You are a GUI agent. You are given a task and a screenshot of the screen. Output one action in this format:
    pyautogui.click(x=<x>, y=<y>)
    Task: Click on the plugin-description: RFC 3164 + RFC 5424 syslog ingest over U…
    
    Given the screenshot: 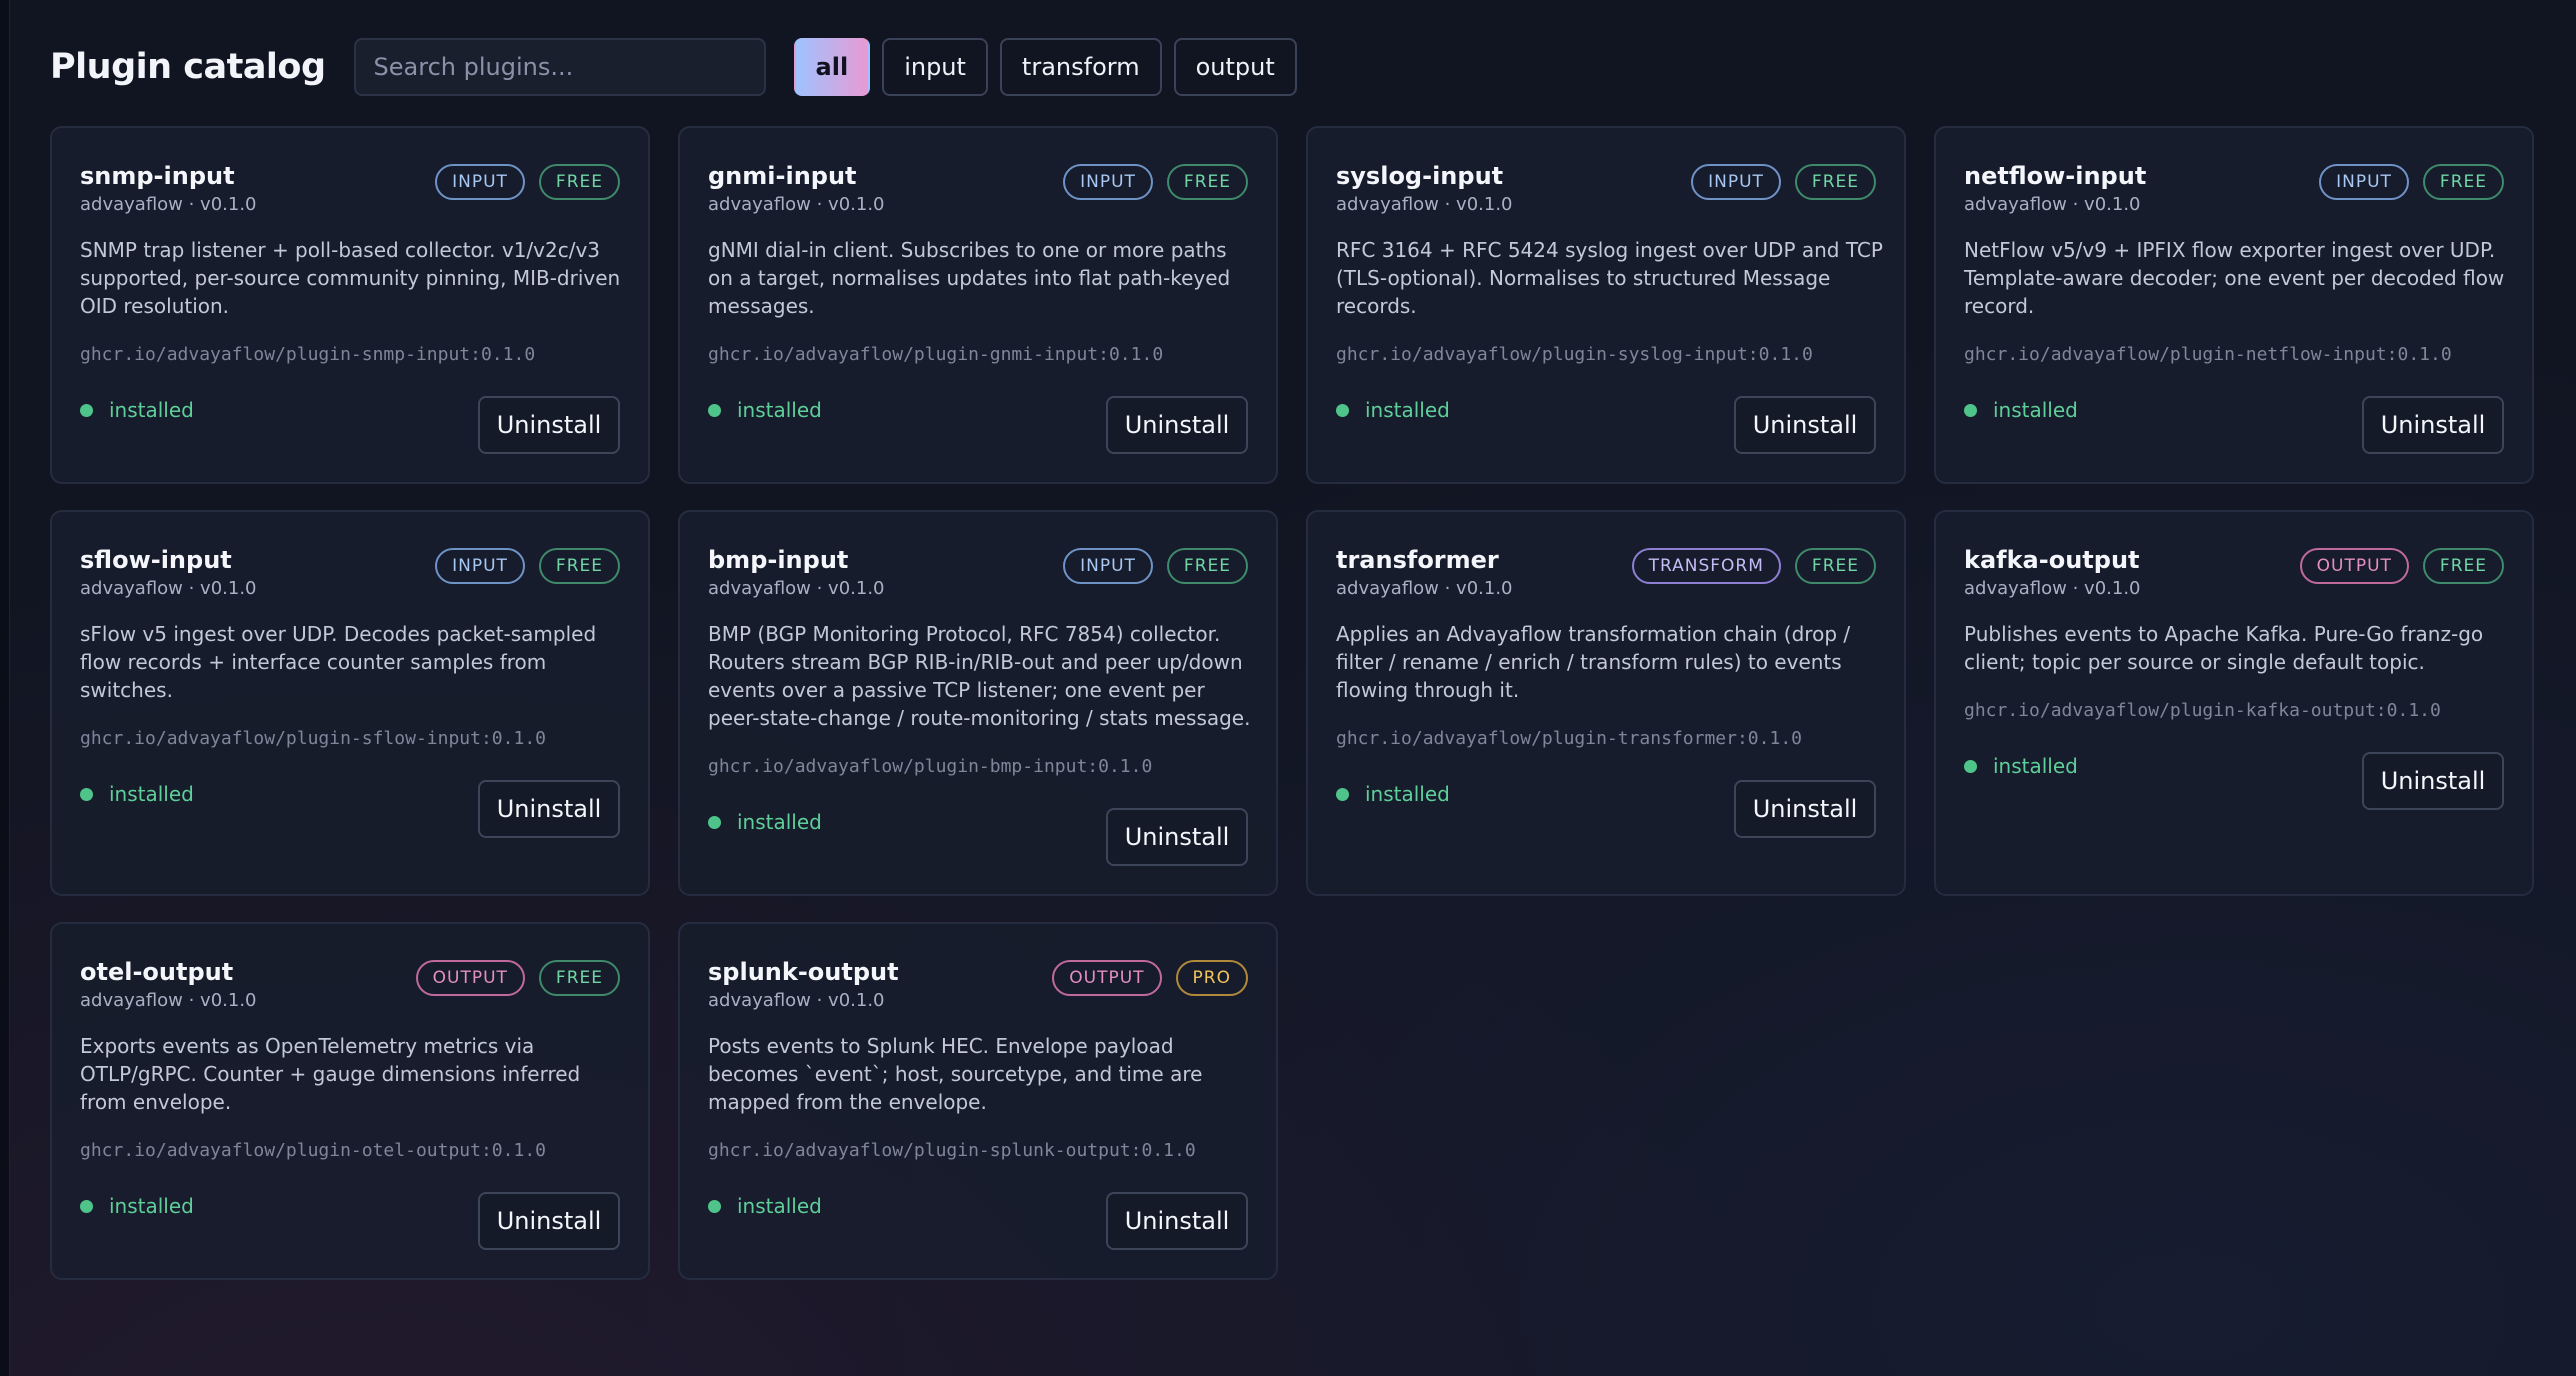 What is the action you would take?
    pyautogui.click(x=1609, y=278)
    